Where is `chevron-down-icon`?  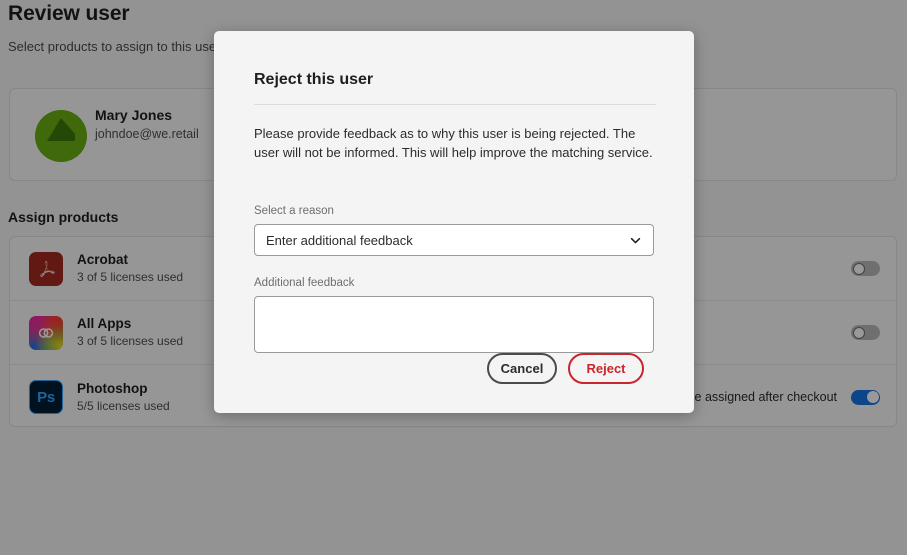 chevron-down-icon is located at coordinates (635, 240).